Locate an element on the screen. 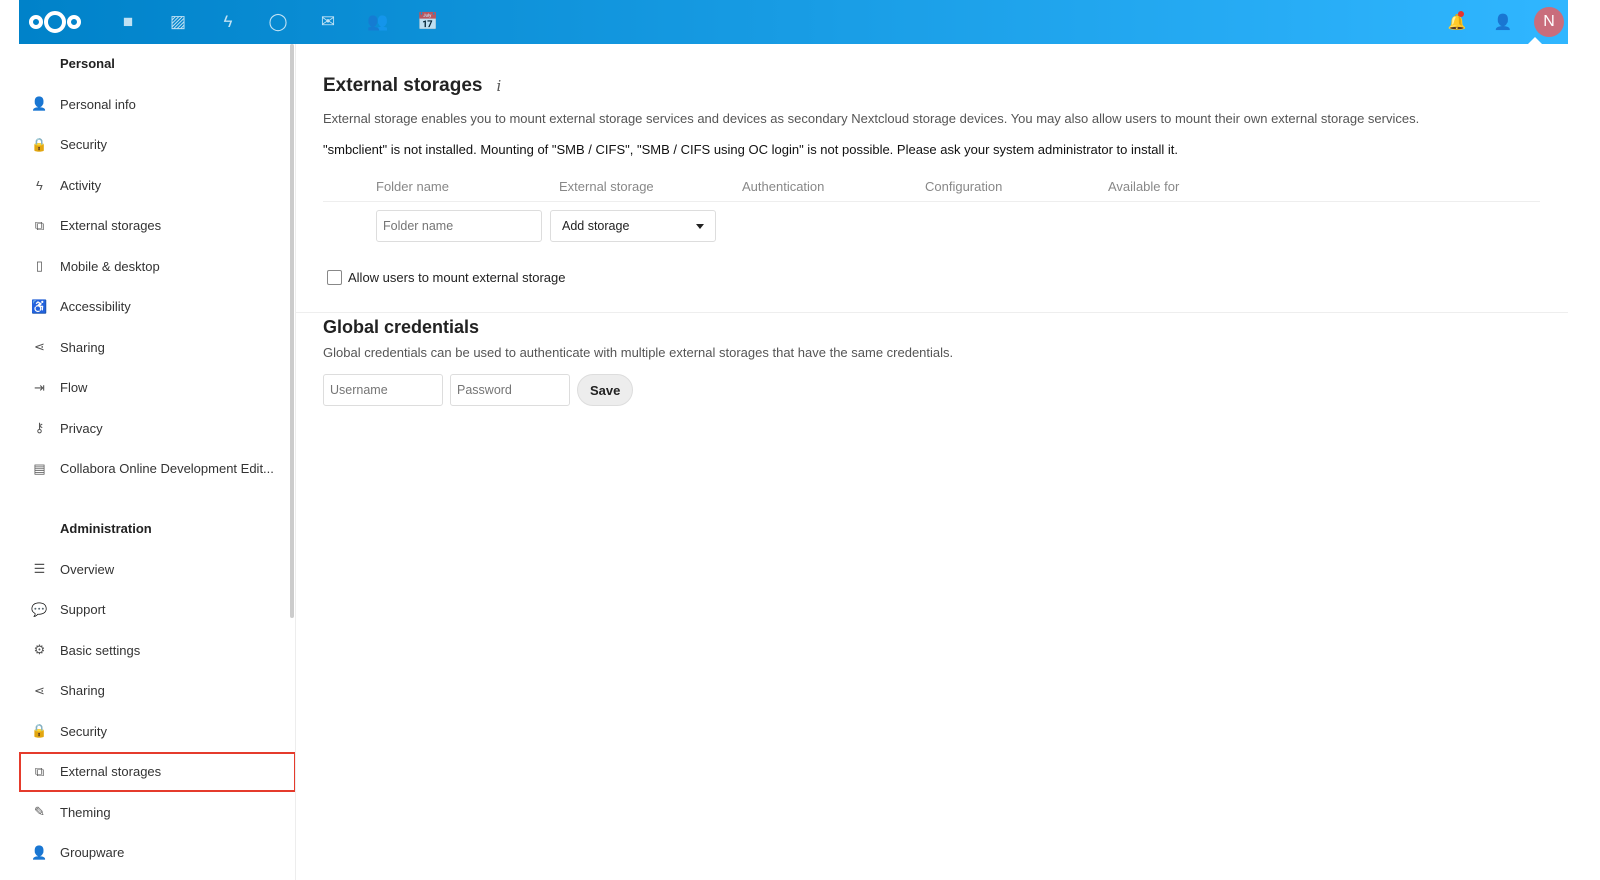 The image size is (1600, 880). sidebar-item-overview: ☰ Overview is located at coordinates (157, 569).